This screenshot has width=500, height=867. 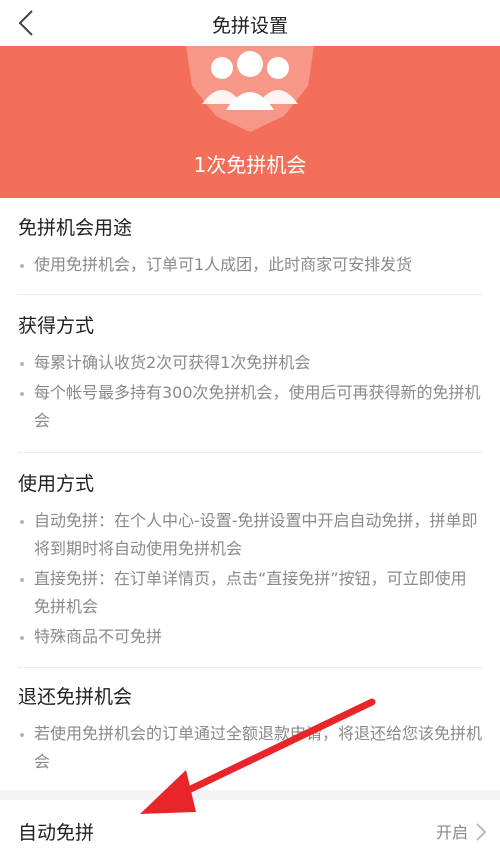 What do you see at coordinates (250, 593) in the screenshot?
I see `list-item: 直接免拼：在订单详情页，点击“直接免拼”按钮，可立即使用免拼机会` at bounding box center [250, 593].